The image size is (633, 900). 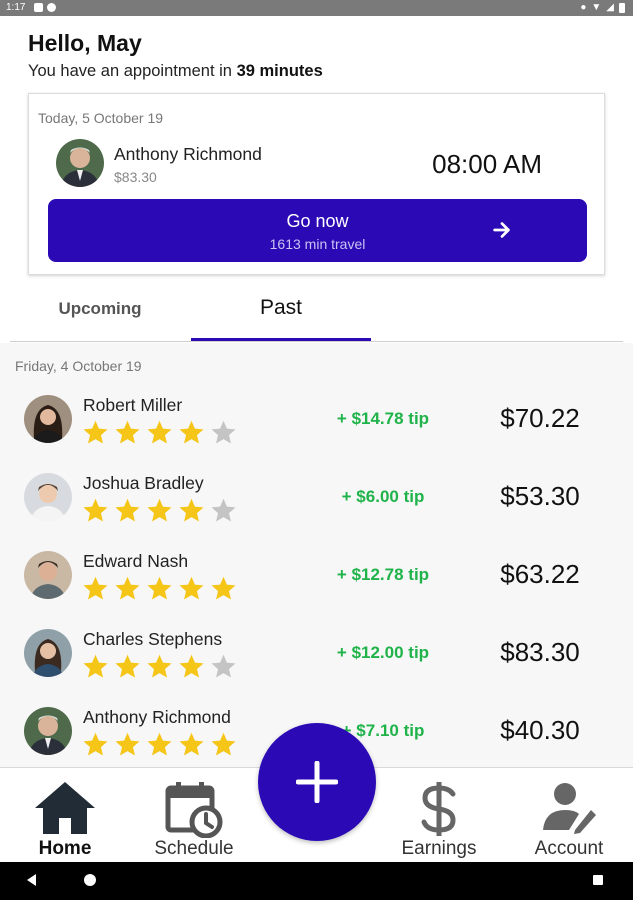 What do you see at coordinates (135, 177) in the screenshot?
I see `appointment-price: $83.30` at bounding box center [135, 177].